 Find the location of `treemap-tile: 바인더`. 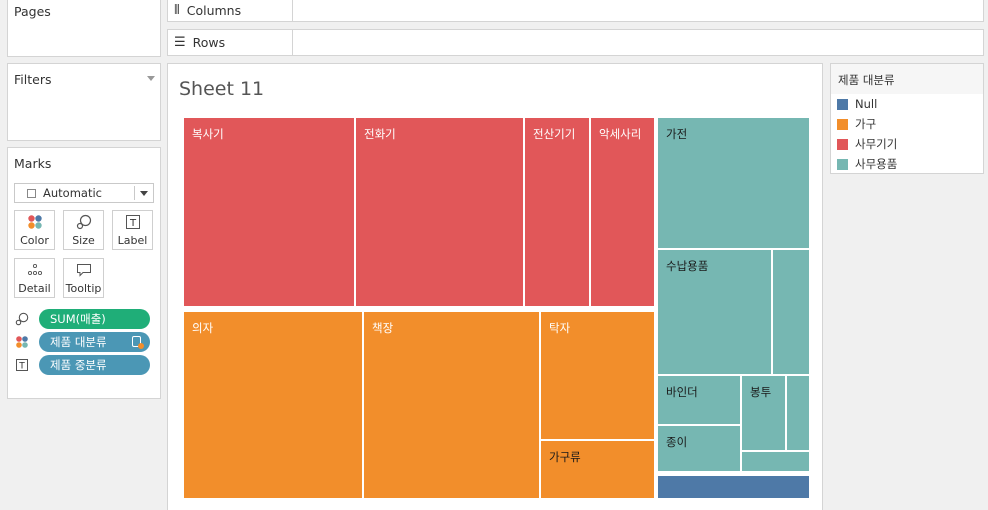

treemap-tile: 바인더 is located at coordinates (699, 400).